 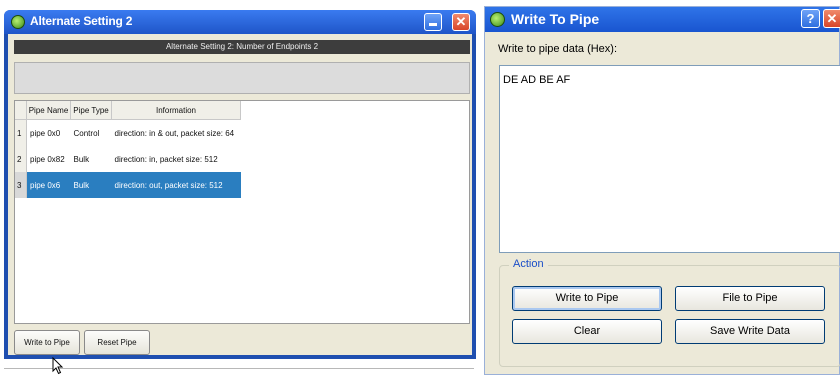 I want to click on column-header-information: Information, so click(x=176, y=110).